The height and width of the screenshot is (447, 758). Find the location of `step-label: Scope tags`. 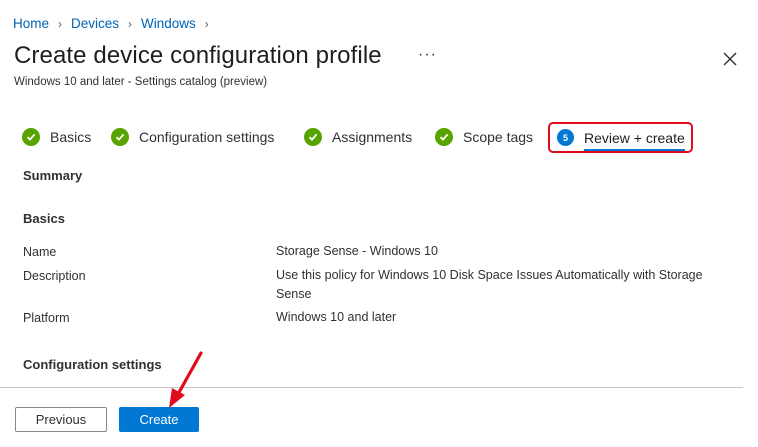

step-label: Scope tags is located at coordinates (498, 137).